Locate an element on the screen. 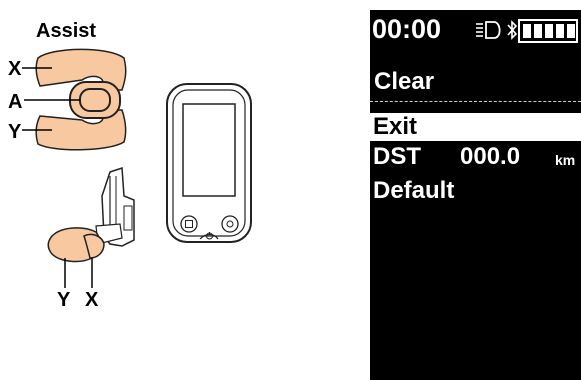 This screenshot has height=380, width=581. cycle-computer-device is located at coordinates (209, 163).